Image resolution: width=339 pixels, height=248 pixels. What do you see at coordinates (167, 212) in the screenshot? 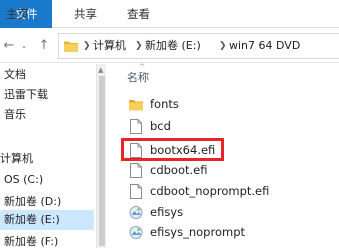
I see `file-name: efisys` at bounding box center [167, 212].